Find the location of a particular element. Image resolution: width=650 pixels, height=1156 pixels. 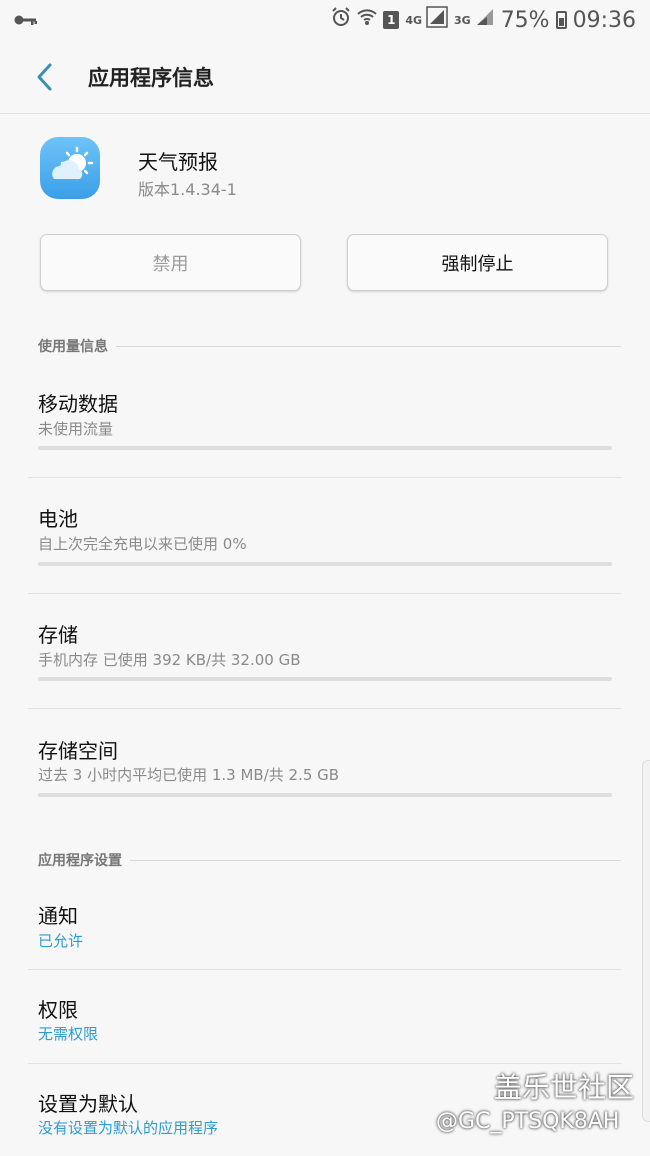

item-subtitle: 手机内存 已使用 392 KB/共 32.00 GB is located at coordinates (169, 660).